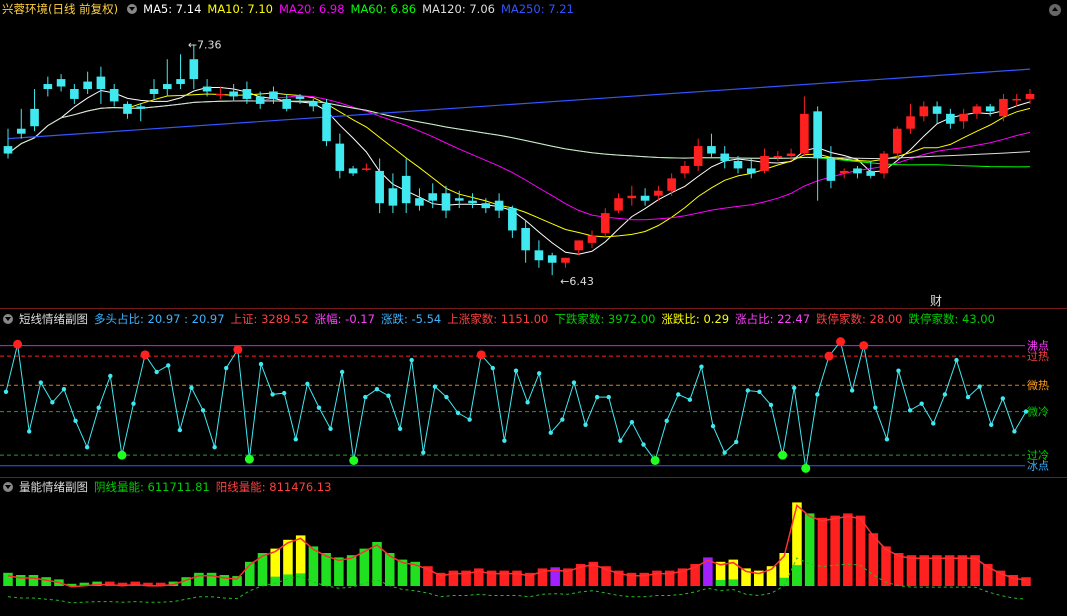 The image size is (1067, 616). I want to click on stat-limit-down: 跌停家数: 43.00, so click(951, 319).